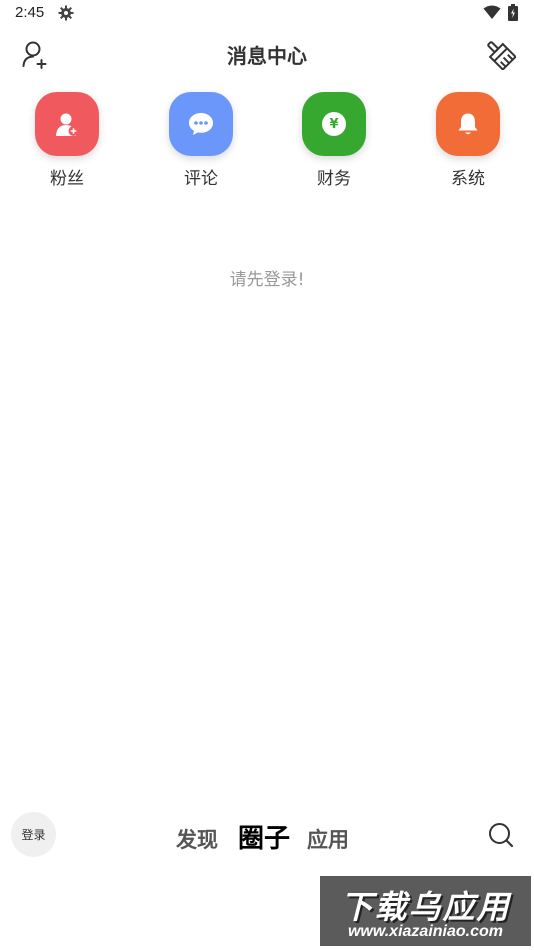 The height and width of the screenshot is (950, 534). I want to click on category-comments: 评论, so click(201, 142).